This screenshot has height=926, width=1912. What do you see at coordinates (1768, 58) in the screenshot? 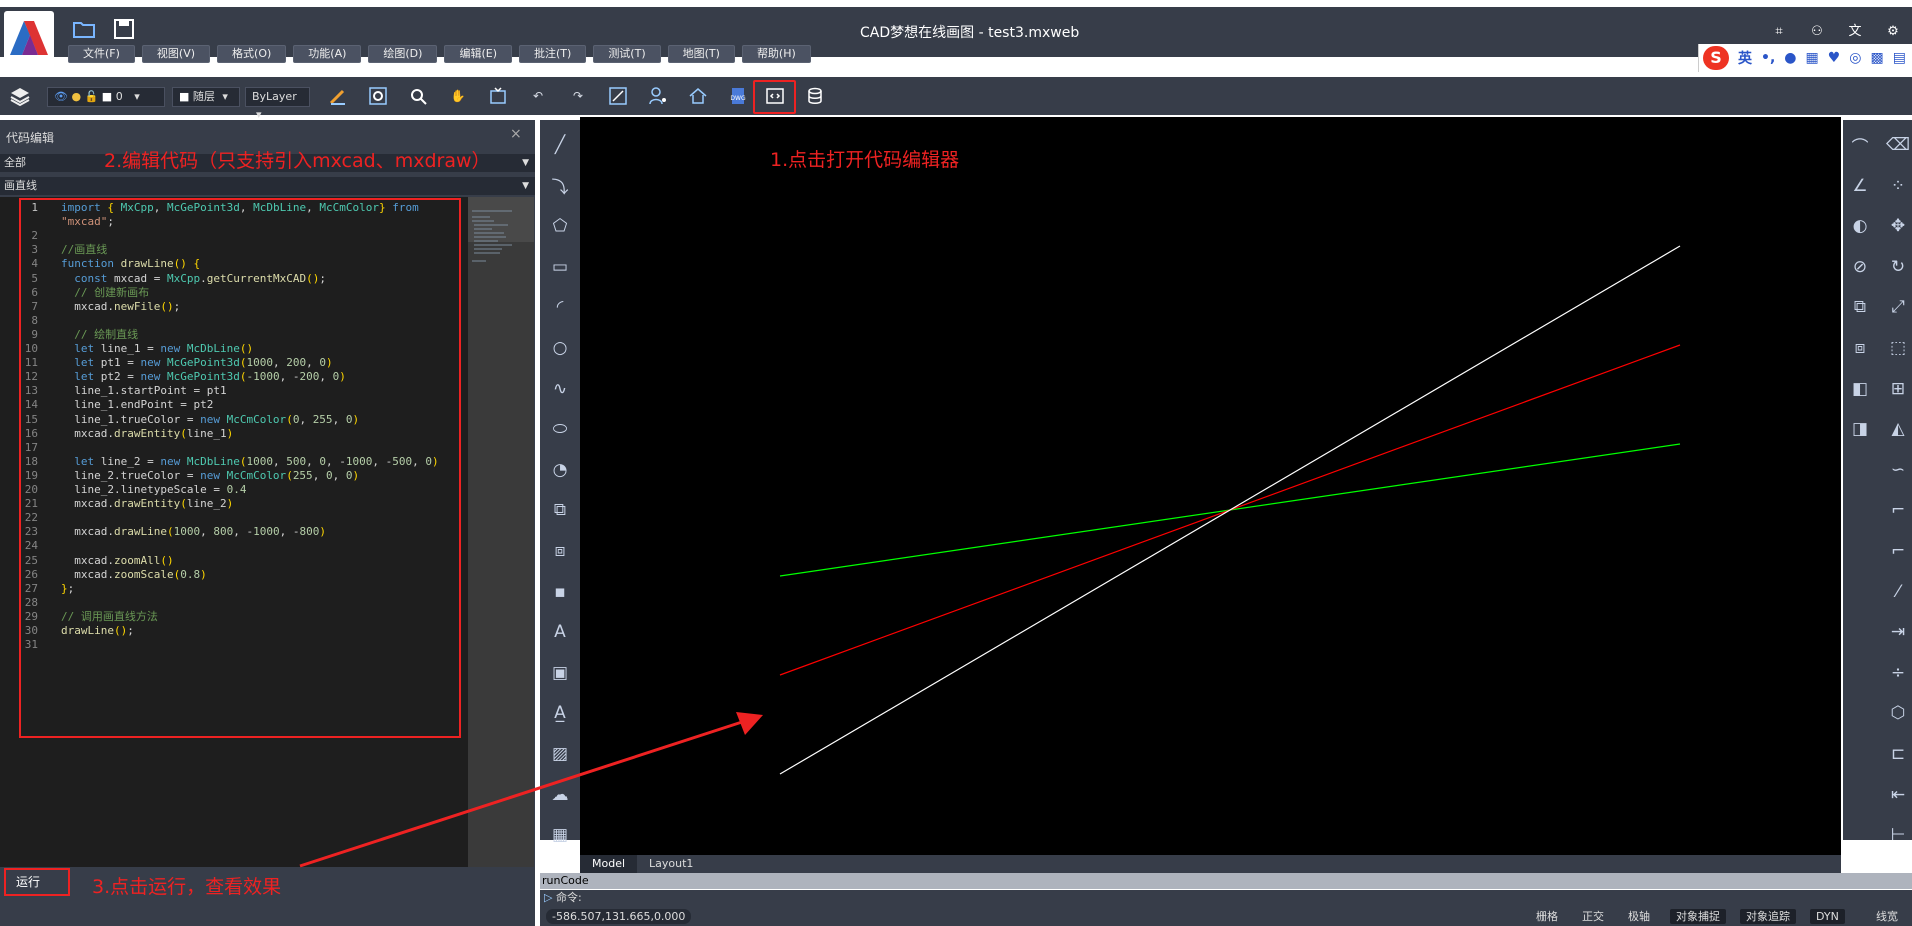
I see `ime-punct-icon: •,` at bounding box center [1768, 58].